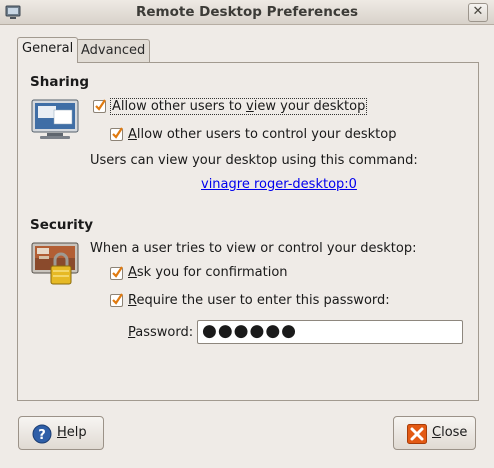 Image resolution: width=494 pixels, height=468 pixels. What do you see at coordinates (55, 267) in the screenshot?
I see `locked-screen-icon` at bounding box center [55, 267].